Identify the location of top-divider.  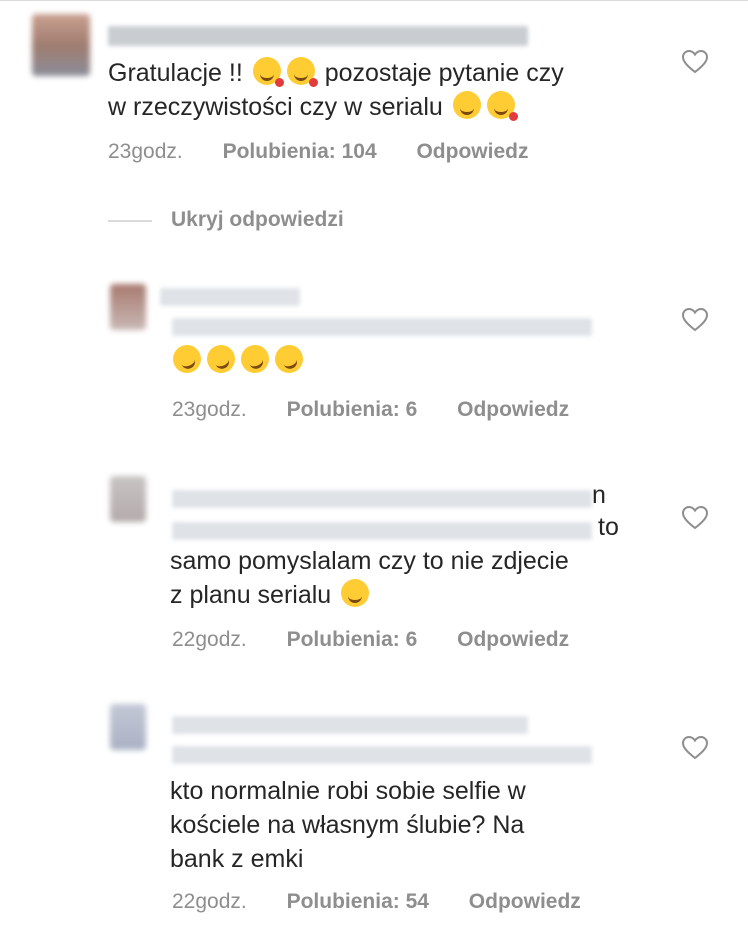
(374, 0).